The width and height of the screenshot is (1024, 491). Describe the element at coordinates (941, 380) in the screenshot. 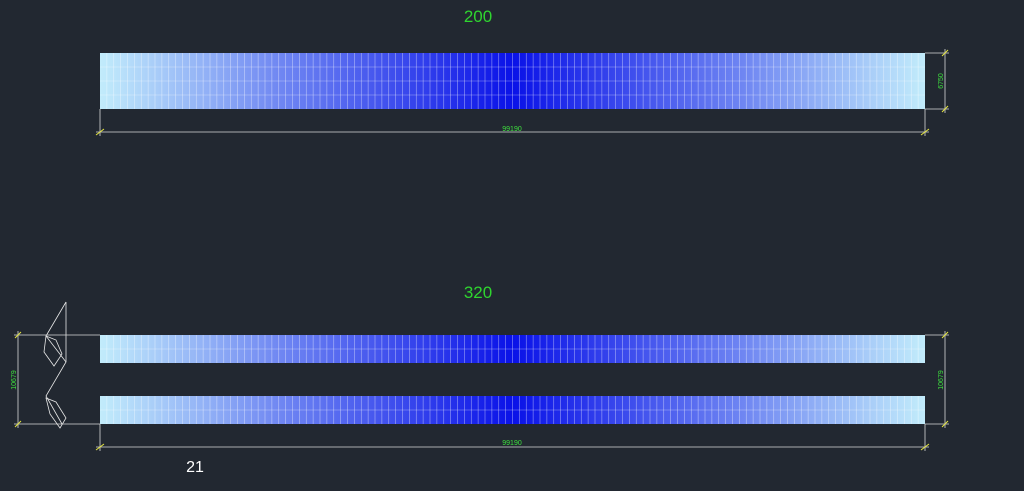

I see `bottom-height-dimension-right: 10679` at that location.